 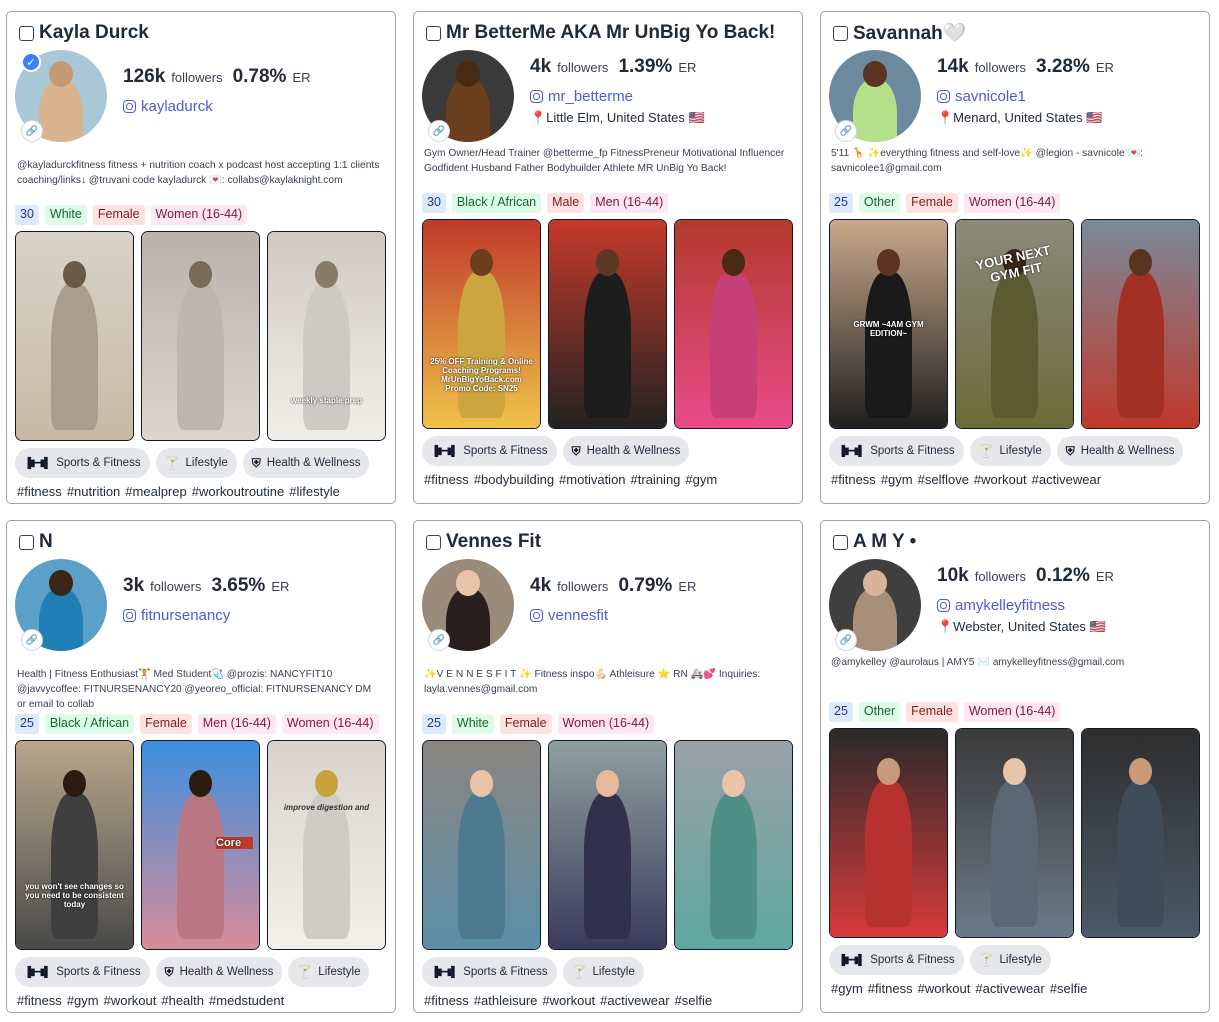 What do you see at coordinates (888, 324) in the screenshot?
I see `post-thumbnail: GRWM ~4AM GYM EDITION~` at bounding box center [888, 324].